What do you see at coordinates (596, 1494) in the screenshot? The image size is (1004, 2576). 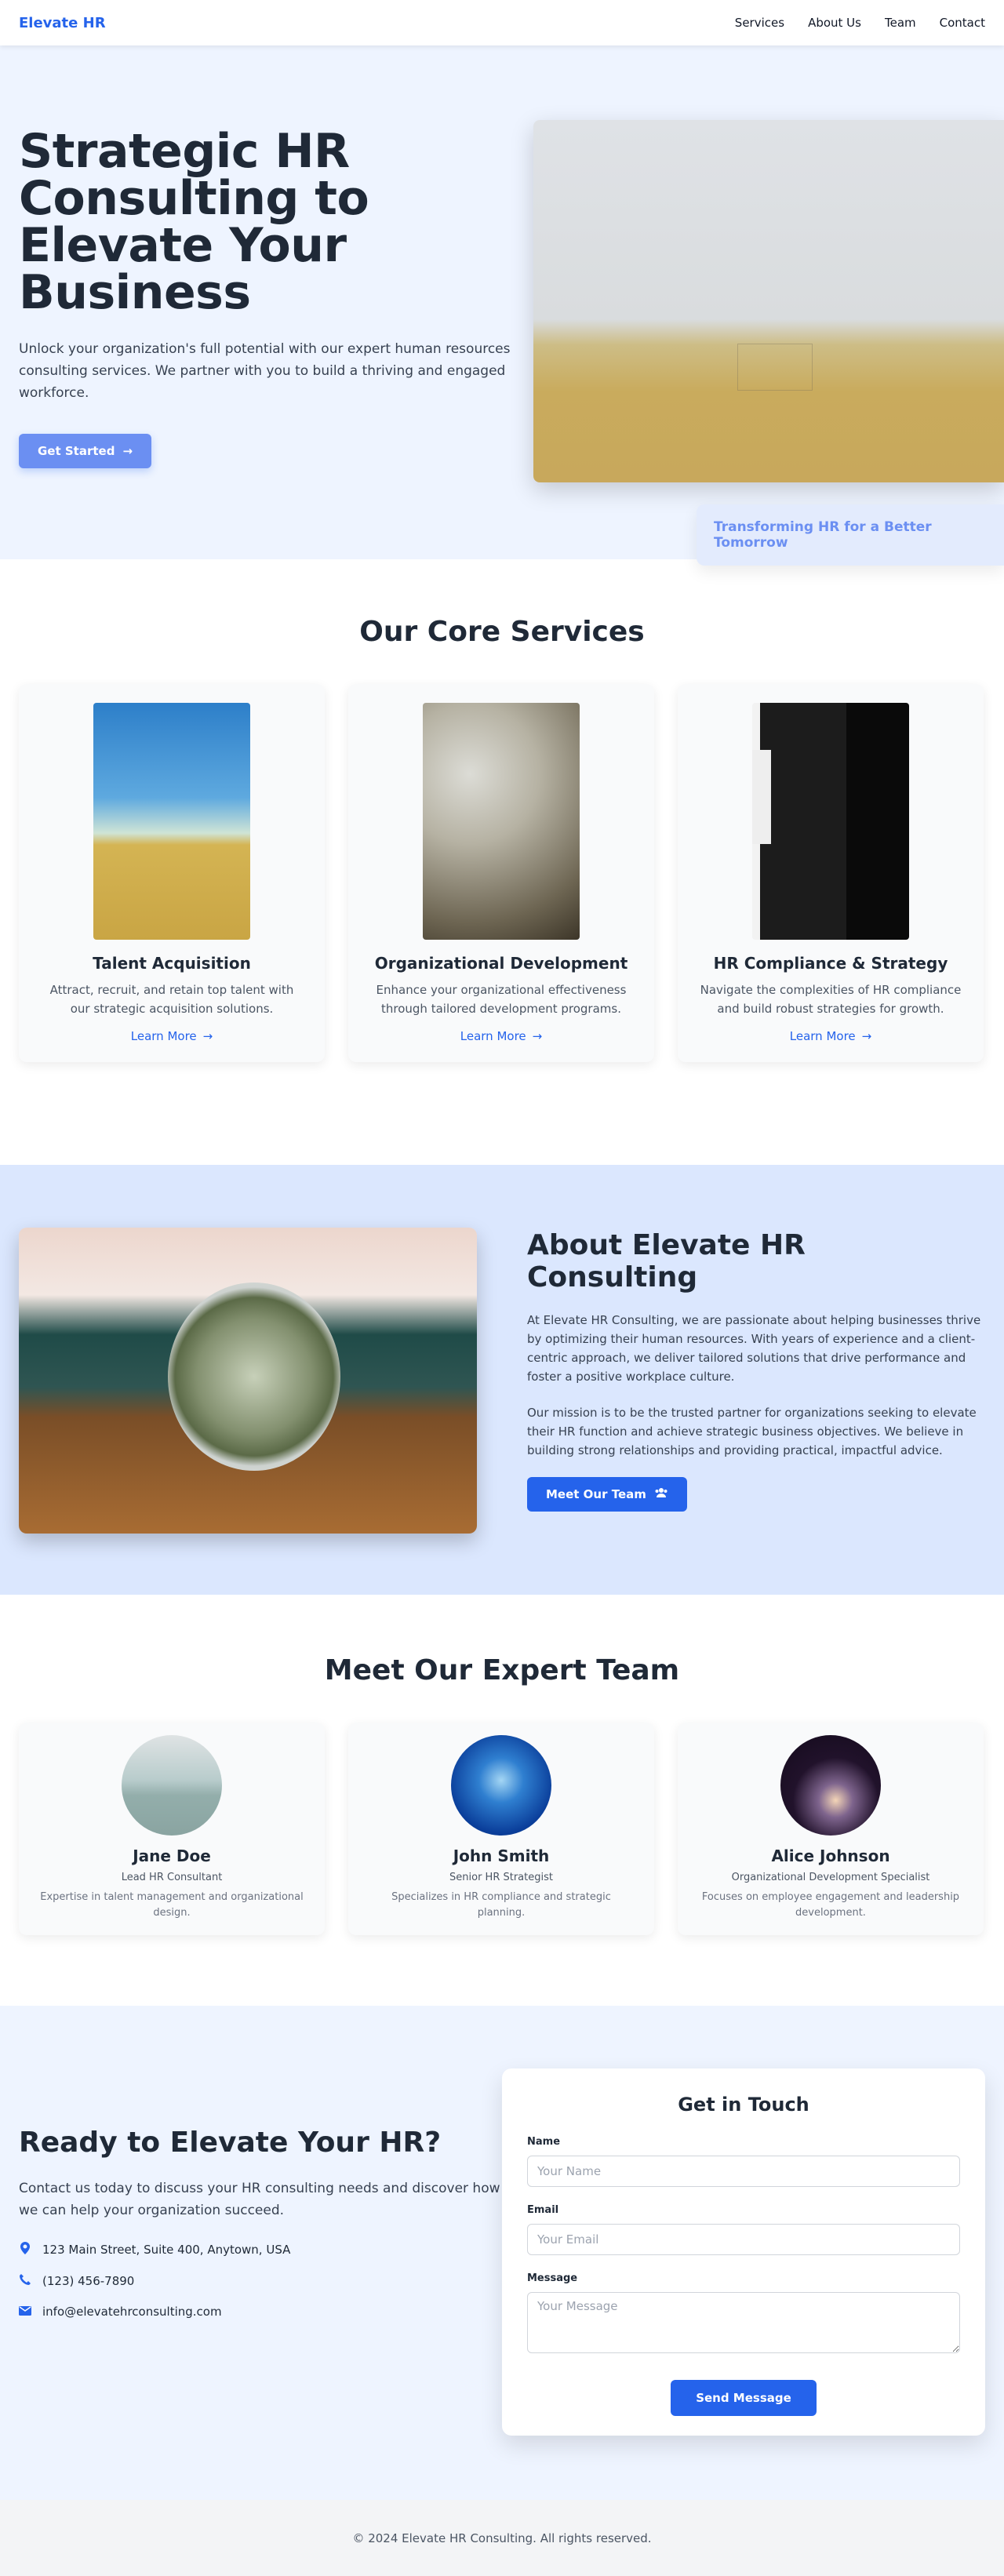 I see `meet-our-team-label: Meet Our Team` at bounding box center [596, 1494].